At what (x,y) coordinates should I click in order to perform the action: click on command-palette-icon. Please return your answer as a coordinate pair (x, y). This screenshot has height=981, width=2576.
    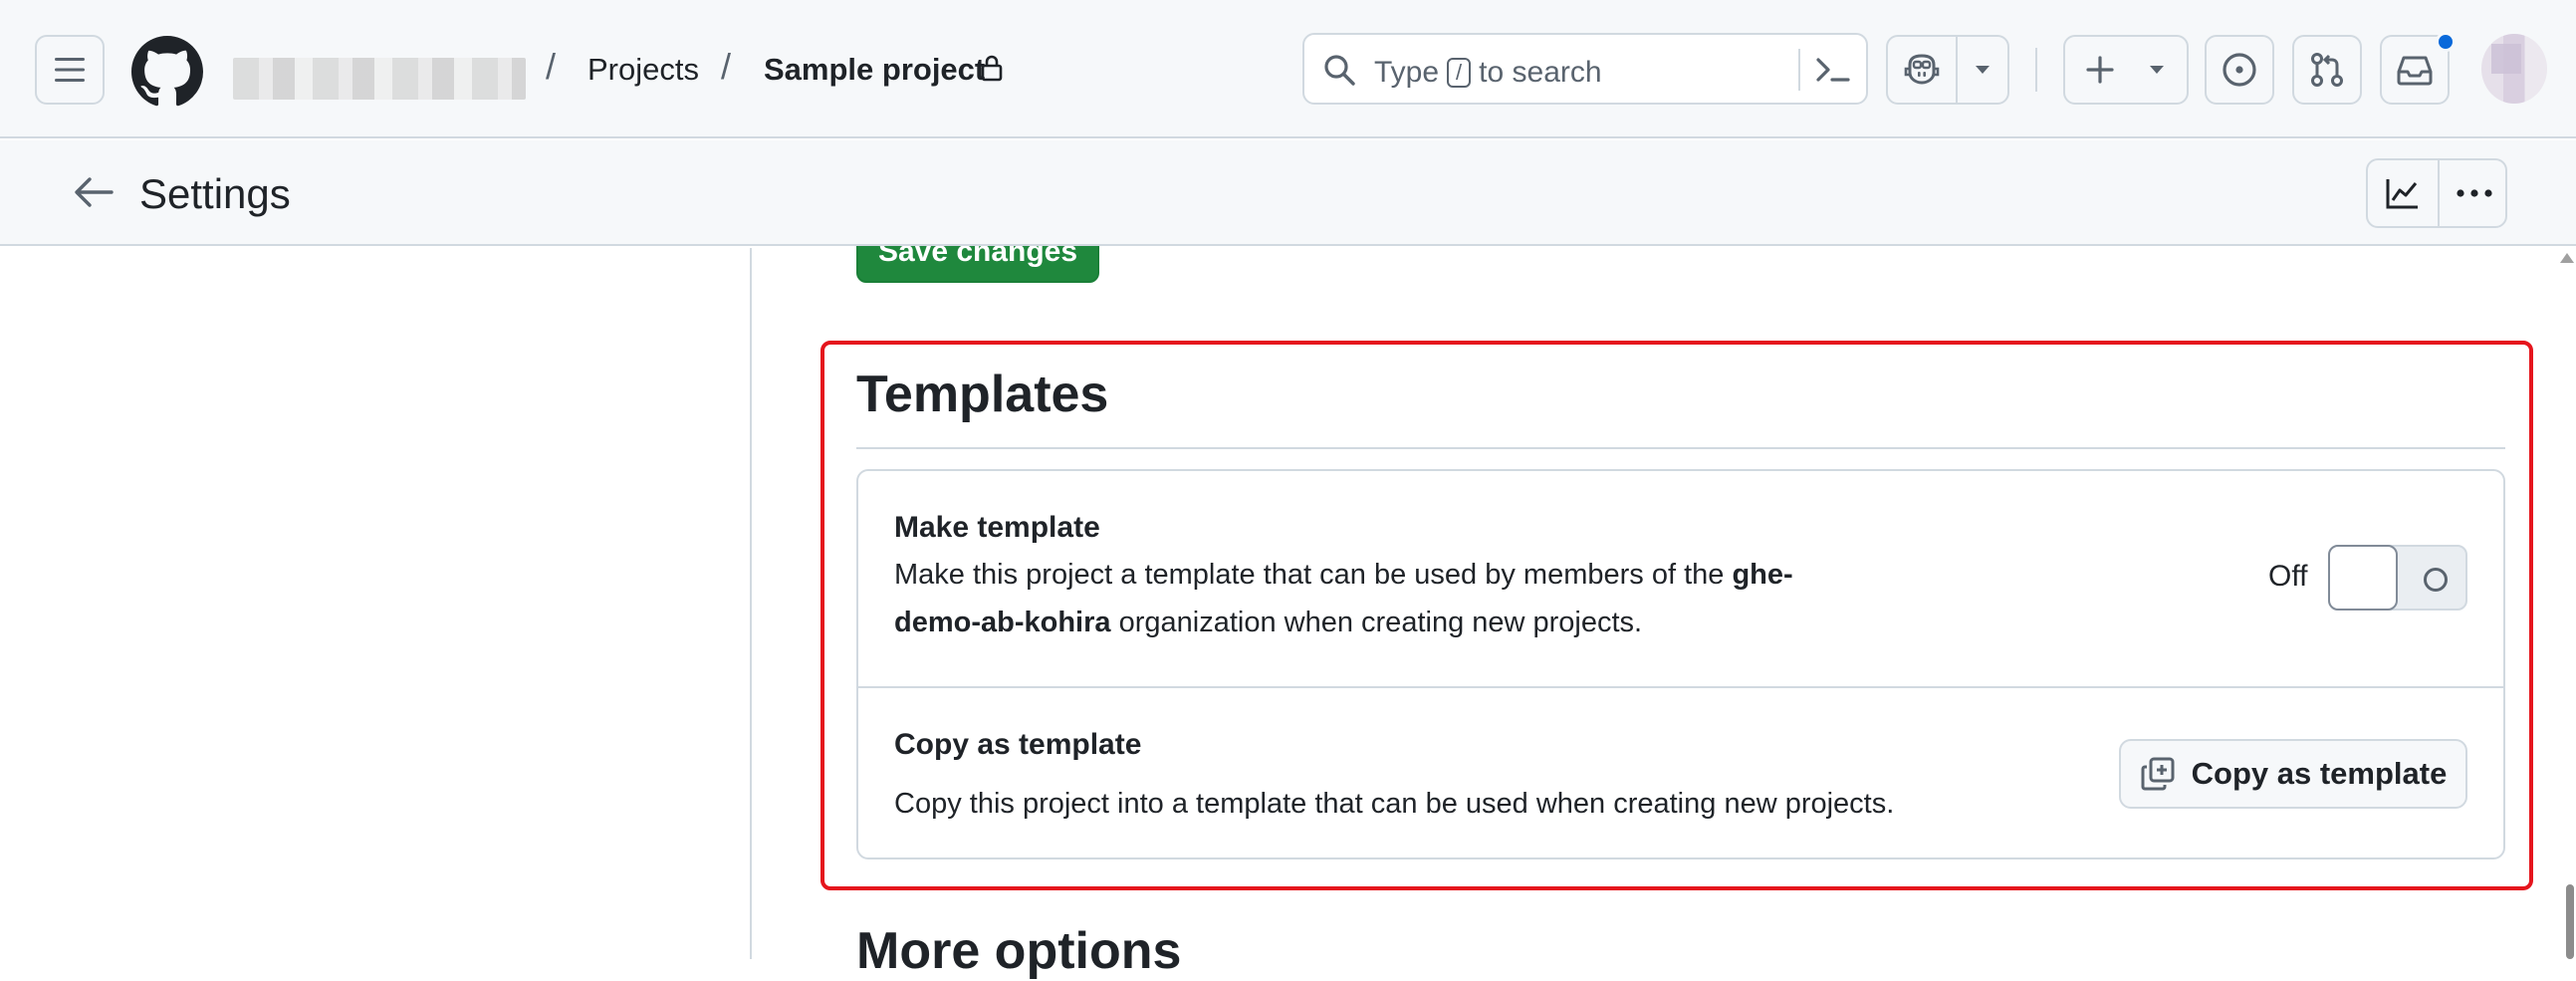
    Looking at the image, I should click on (1833, 70).